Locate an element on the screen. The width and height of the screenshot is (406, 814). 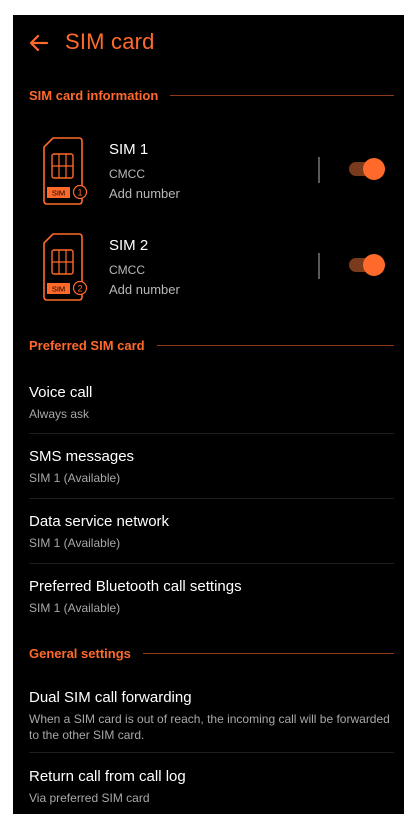
section-header-preferred: Preferred SIM card is located at coordinates (211, 345).